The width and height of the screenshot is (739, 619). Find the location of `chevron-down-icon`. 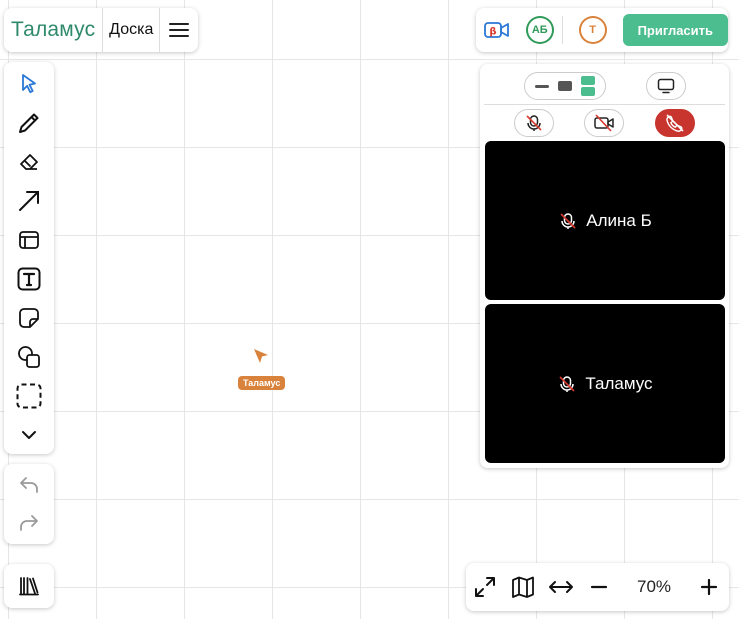

chevron-down-icon is located at coordinates (29, 434).